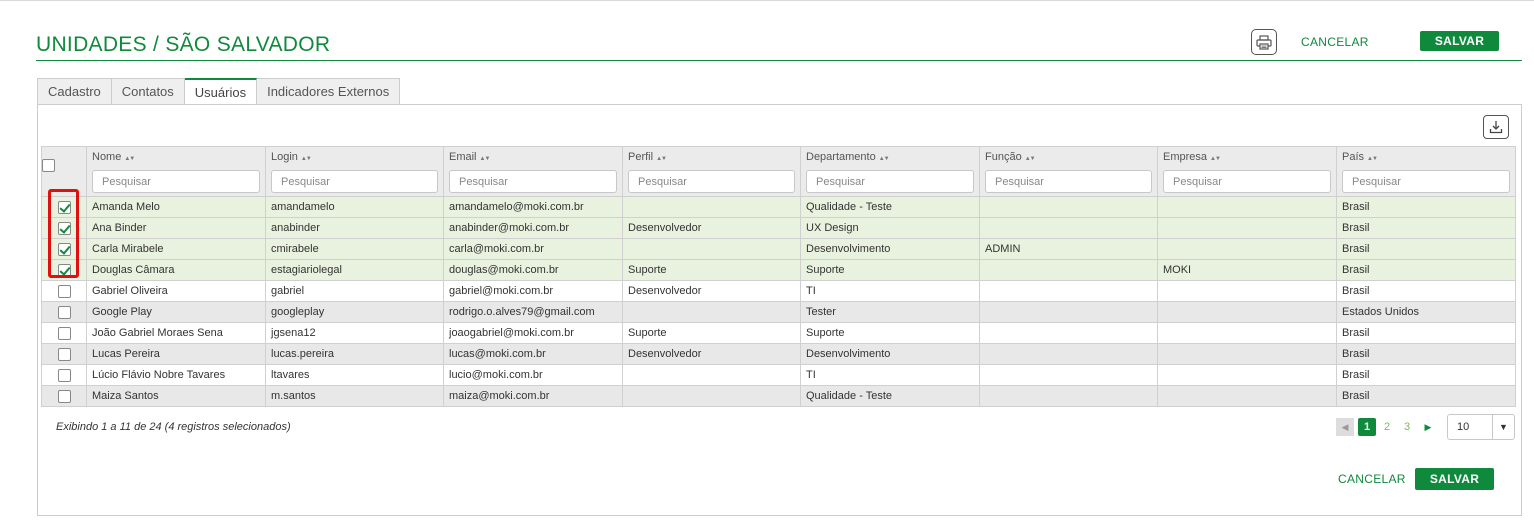  I want to click on select-all-checkbox, so click(48, 165).